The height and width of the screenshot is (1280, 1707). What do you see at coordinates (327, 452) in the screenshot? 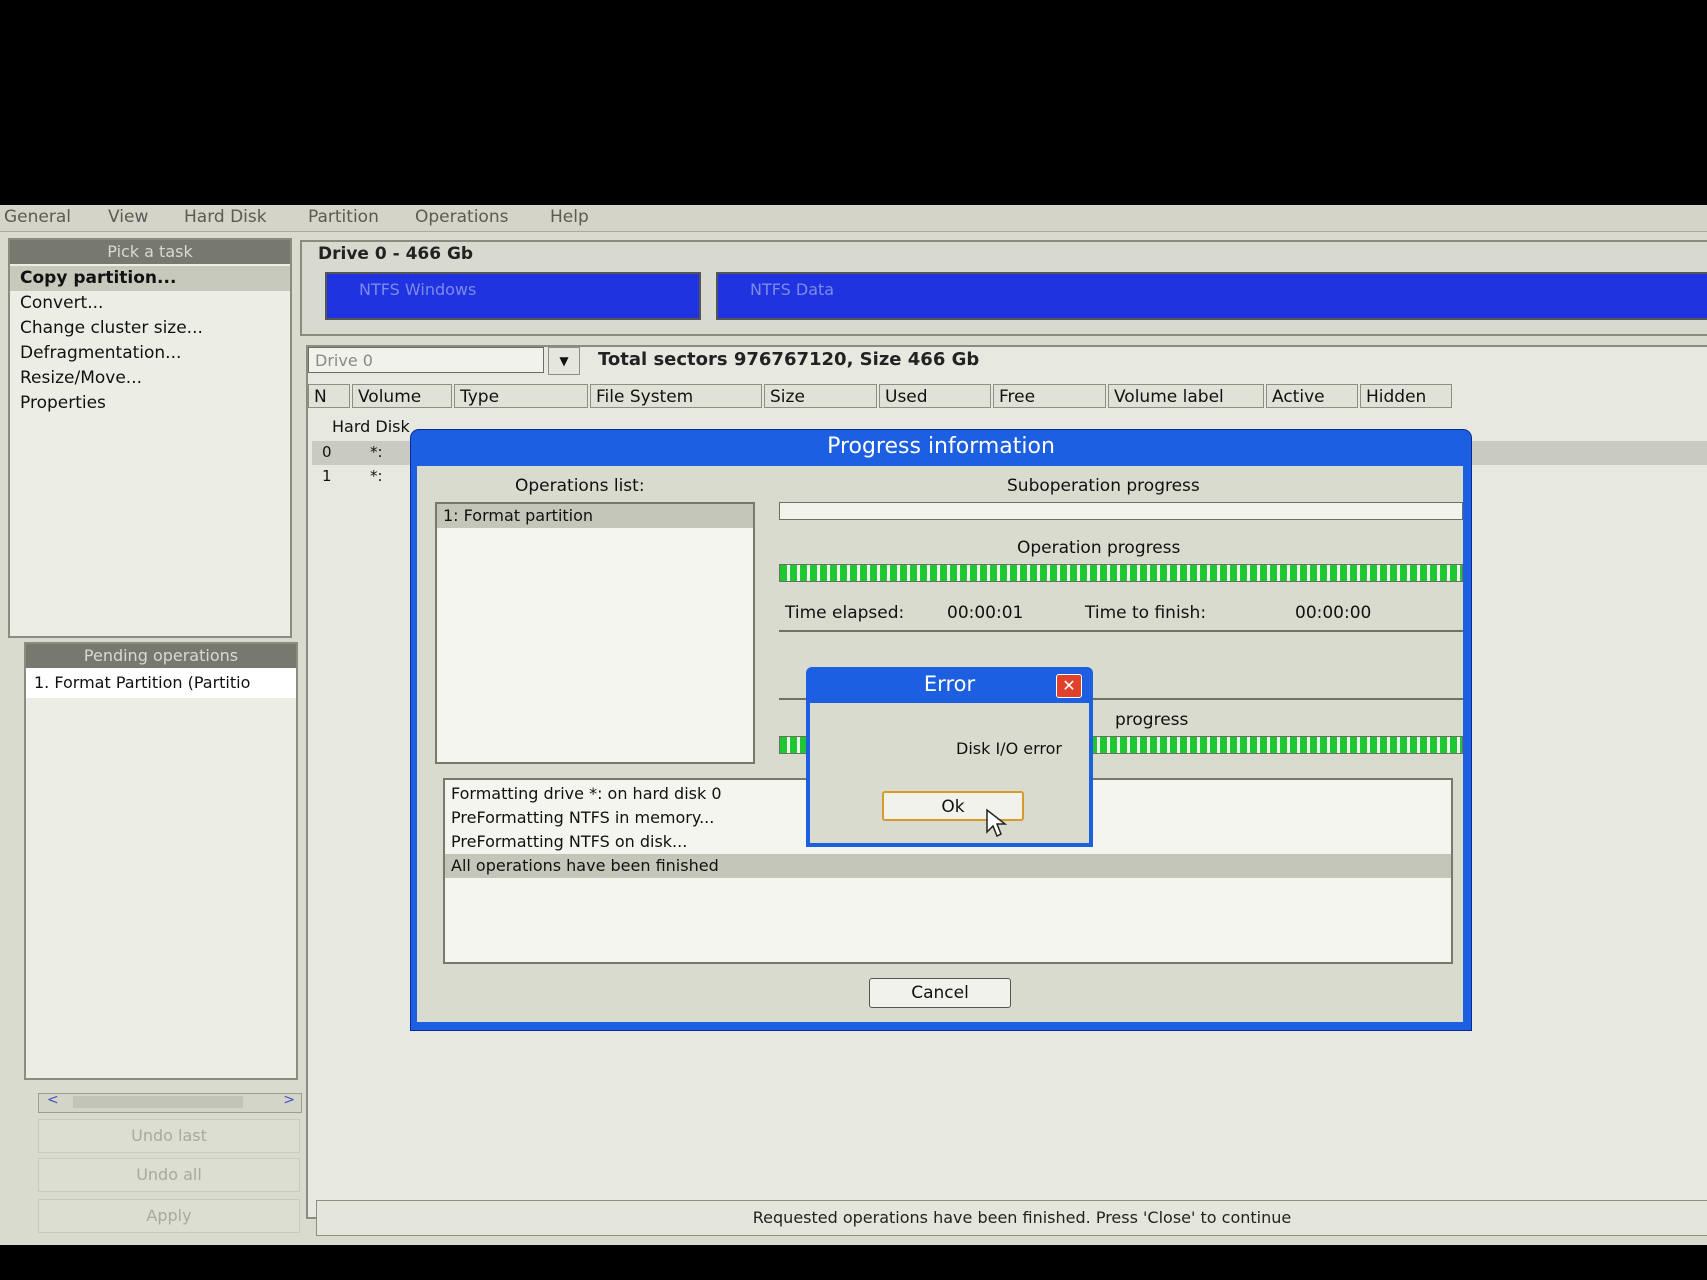
I see `row-n: 0` at bounding box center [327, 452].